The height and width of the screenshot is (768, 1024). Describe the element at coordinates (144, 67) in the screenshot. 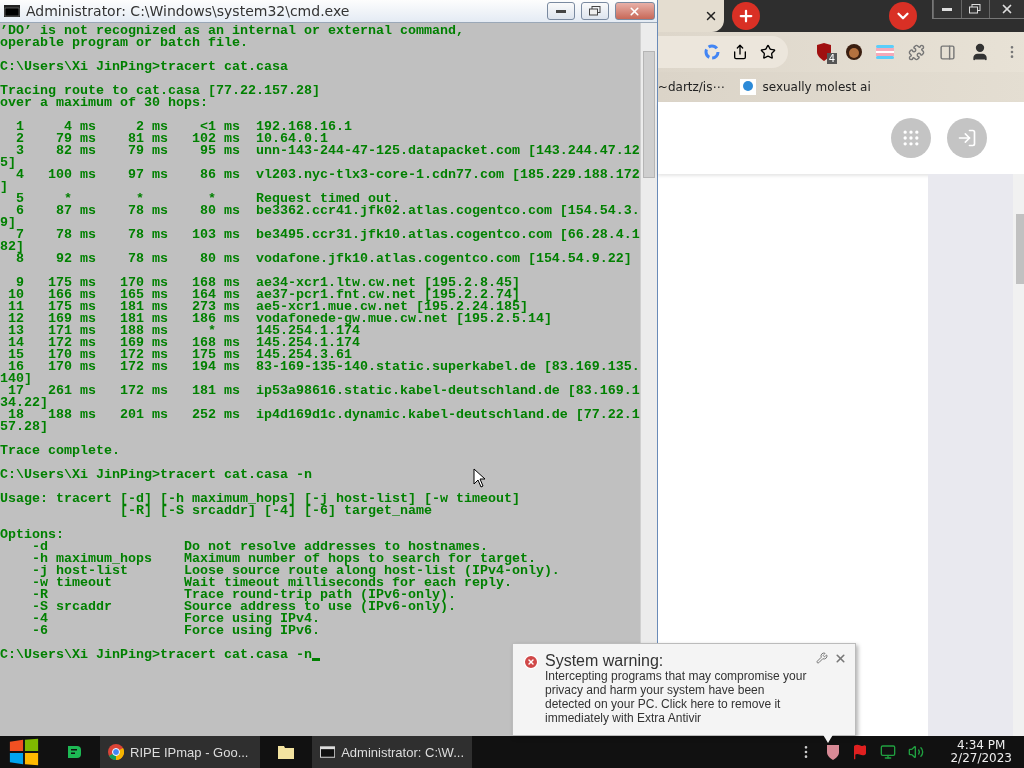

I see `console-line: C:\Users\Xi JinPing>tracert cat.casa` at that location.